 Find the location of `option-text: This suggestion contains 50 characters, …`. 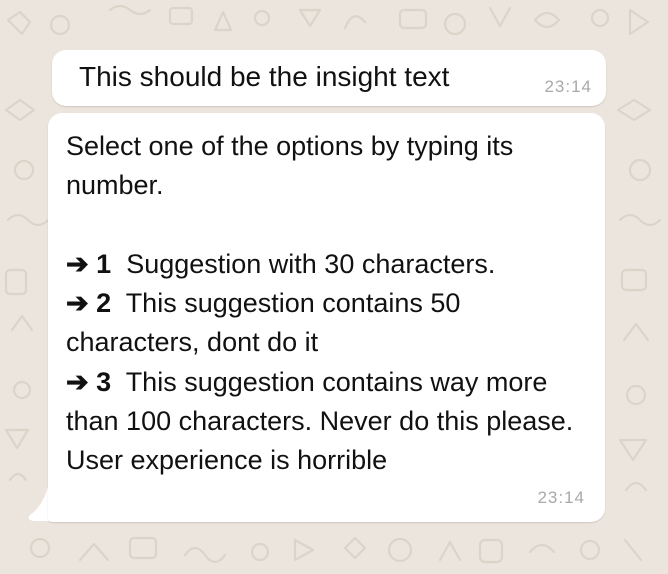

option-text: This suggestion contains 50 characters, … is located at coordinates (263, 323).